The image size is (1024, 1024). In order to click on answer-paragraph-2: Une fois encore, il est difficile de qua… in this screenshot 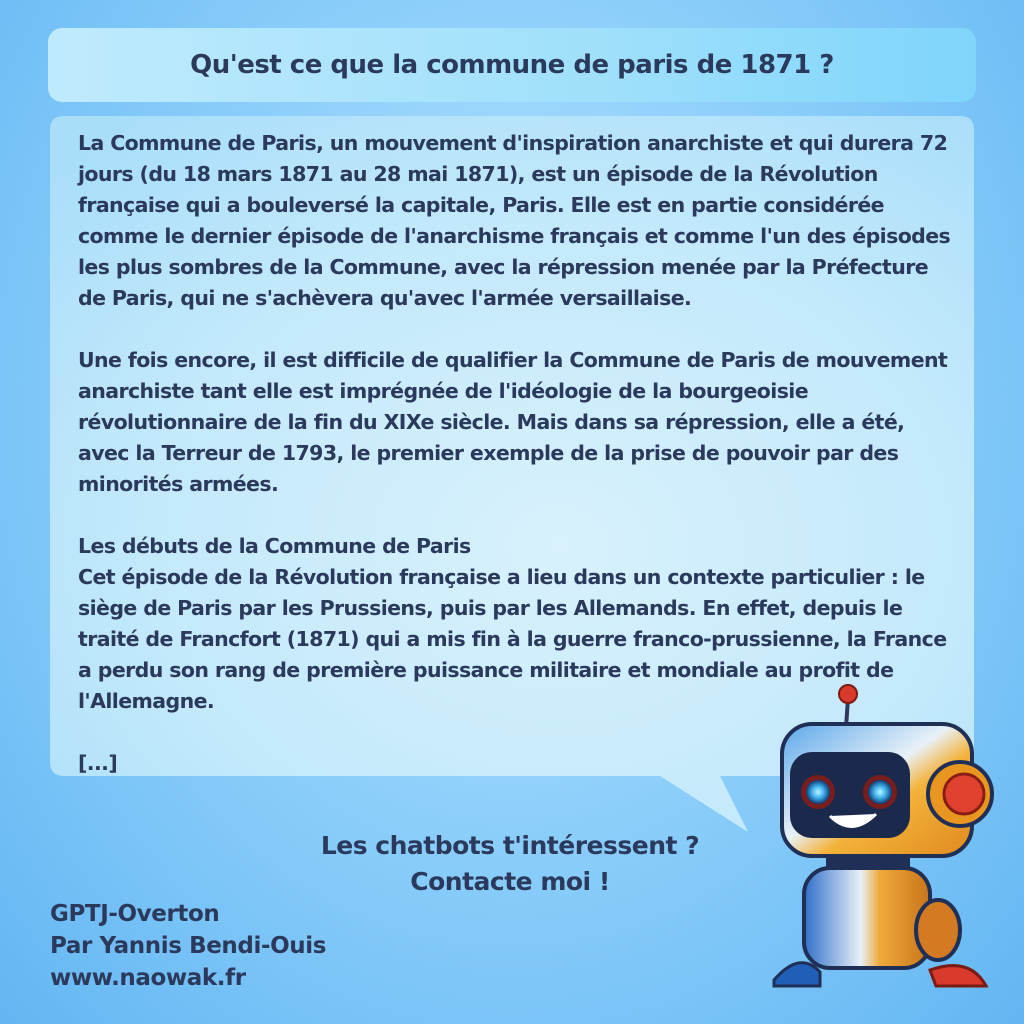, I will do `click(513, 422)`.